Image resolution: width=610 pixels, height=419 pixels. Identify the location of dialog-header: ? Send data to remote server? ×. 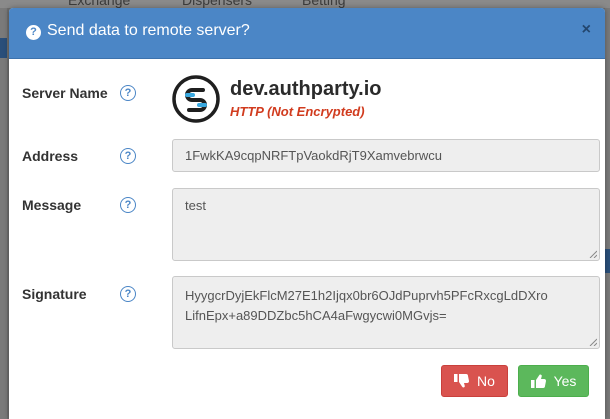
(307, 33).